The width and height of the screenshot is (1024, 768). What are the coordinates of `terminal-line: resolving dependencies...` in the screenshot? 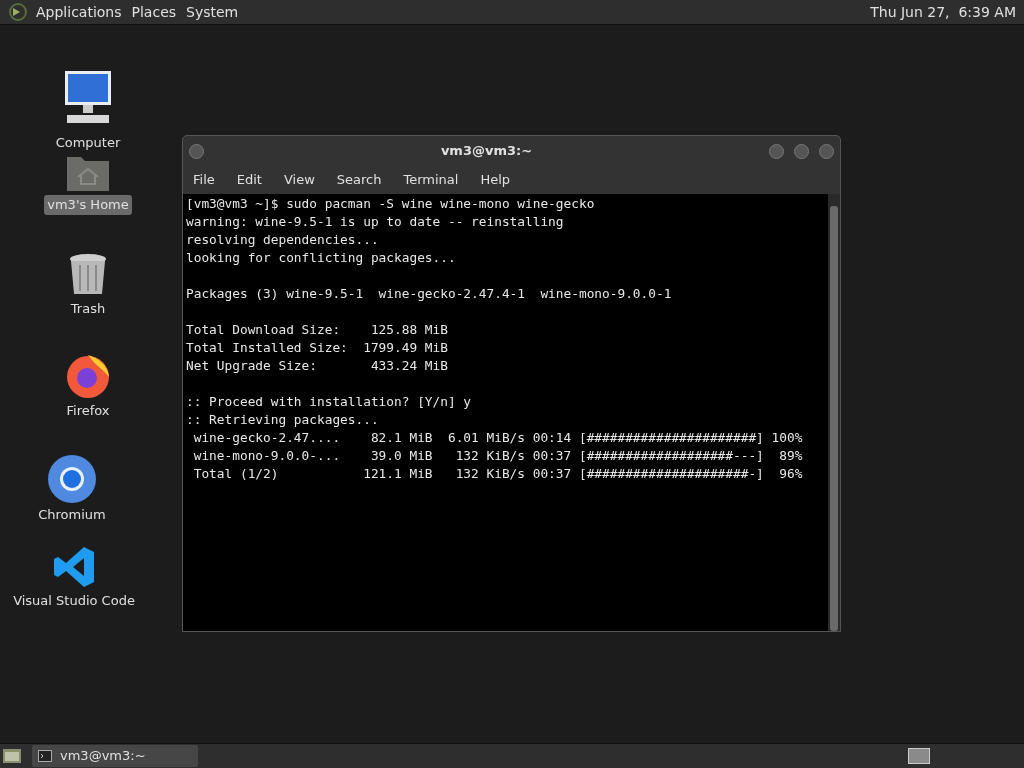 It's located at (282, 240).